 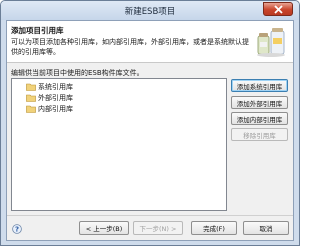 What do you see at coordinates (158, 228) in the screenshot?
I see `next-button: 下一步(N) >` at bounding box center [158, 228].